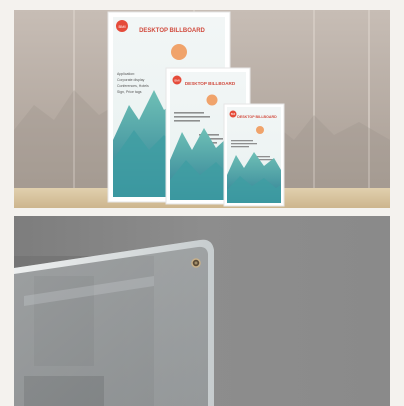  Describe the element at coordinates (210, 83) in the screenshot. I see `frame-medium-title: DESKTOP BILLBOARD` at that location.